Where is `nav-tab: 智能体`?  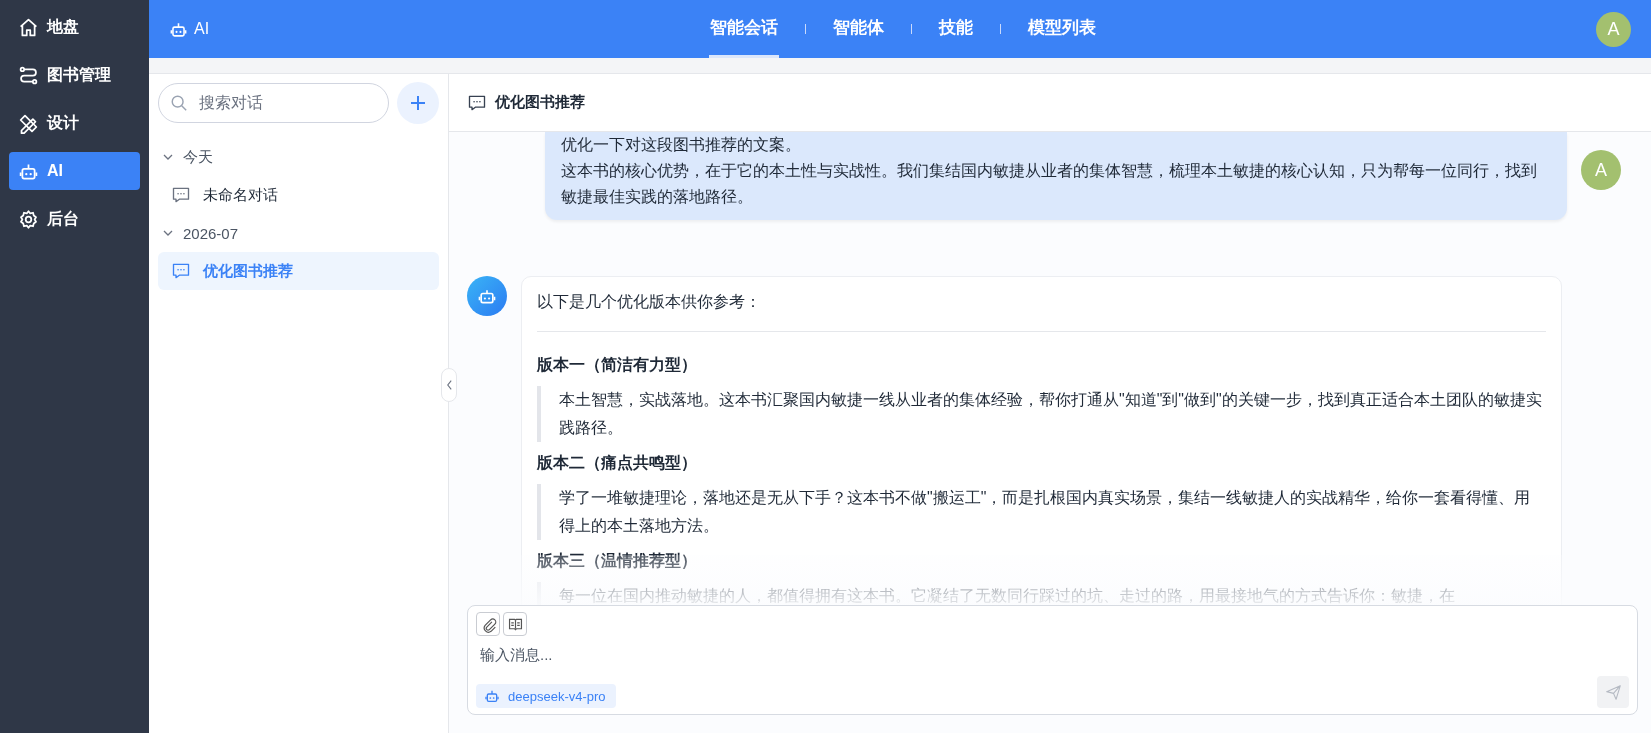
nav-tab: 智能体 is located at coordinates (858, 29).